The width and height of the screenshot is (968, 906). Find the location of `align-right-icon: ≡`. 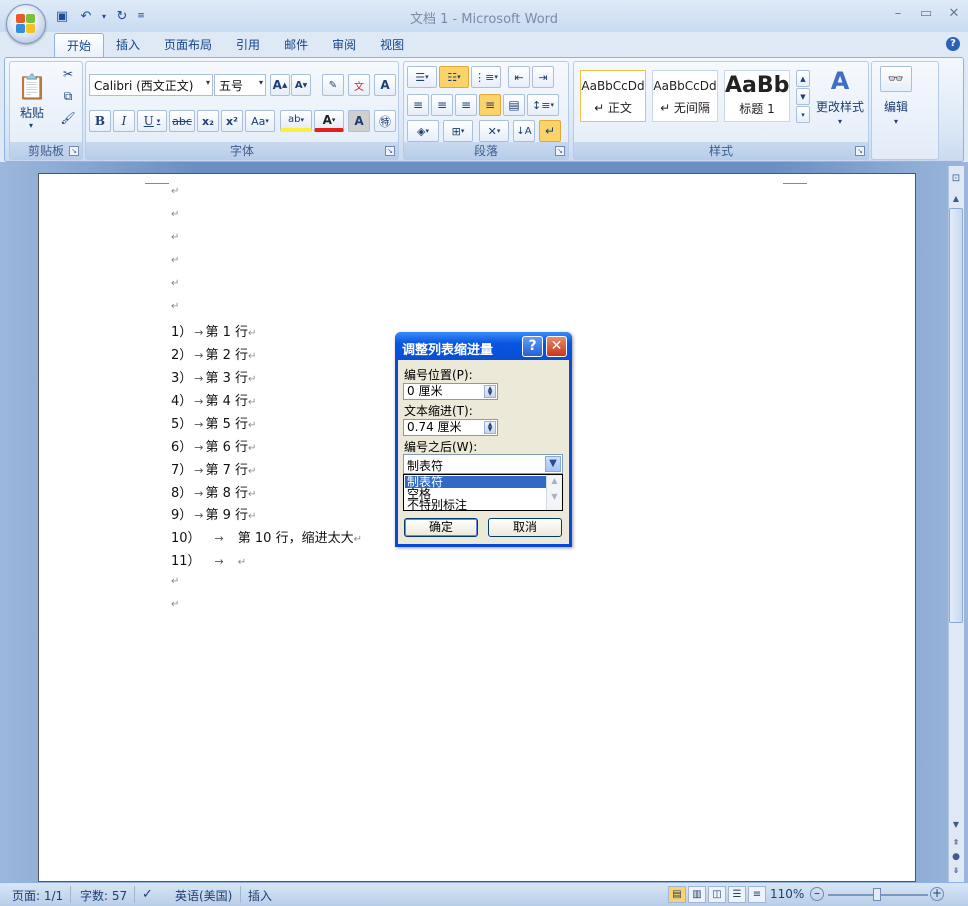

align-right-icon: ≡ is located at coordinates (466, 105).